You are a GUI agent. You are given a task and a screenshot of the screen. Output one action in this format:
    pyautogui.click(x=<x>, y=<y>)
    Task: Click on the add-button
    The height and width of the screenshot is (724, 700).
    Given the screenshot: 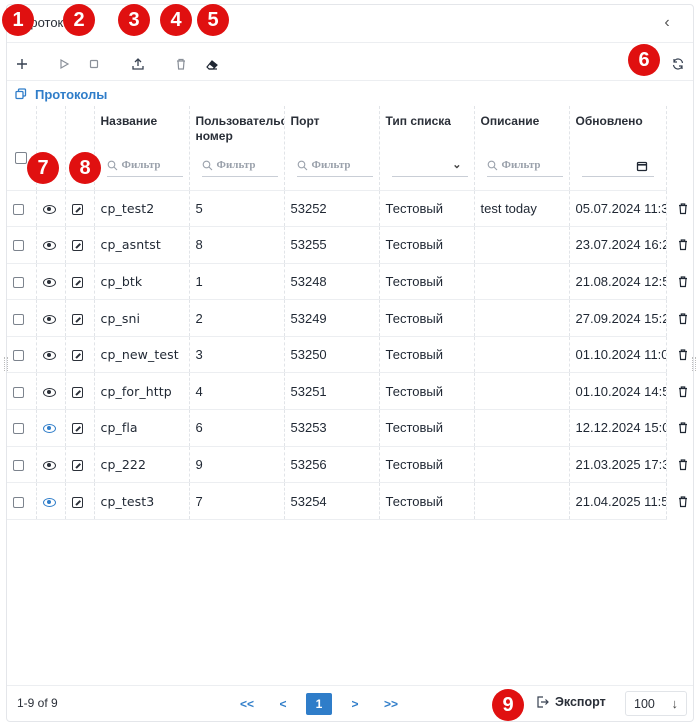 What is the action you would take?
    pyautogui.click(x=22, y=64)
    